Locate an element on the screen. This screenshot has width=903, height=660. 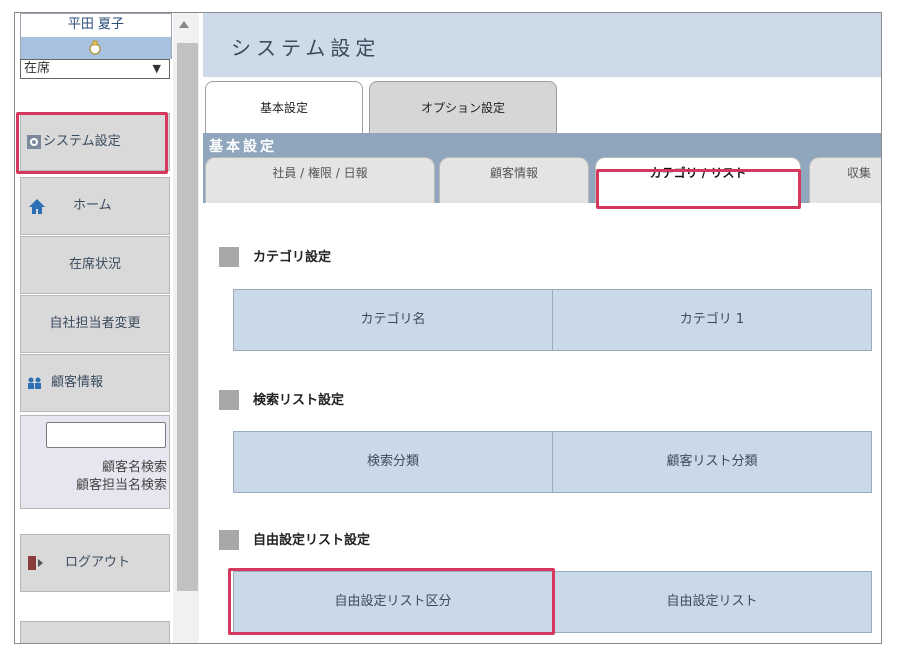
highlight-system-settings is located at coordinates (92, 143).